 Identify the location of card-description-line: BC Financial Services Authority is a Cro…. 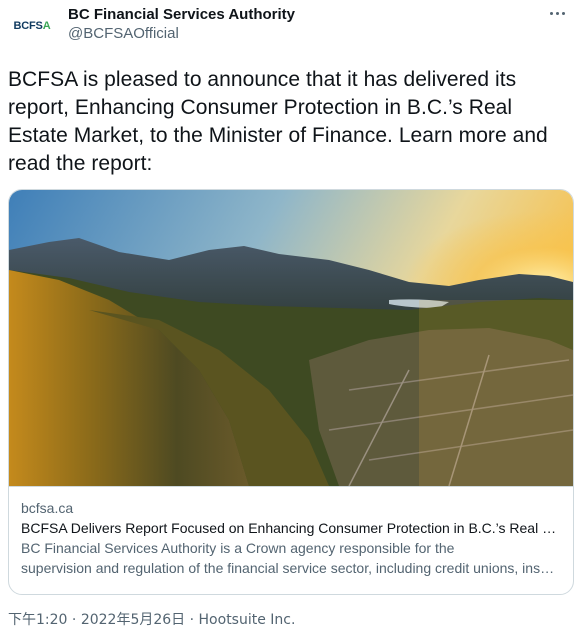
(238, 548).